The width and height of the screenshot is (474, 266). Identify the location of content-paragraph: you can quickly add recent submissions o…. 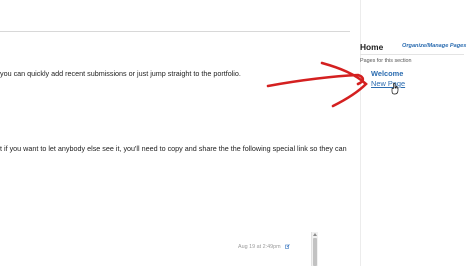
(120, 73).